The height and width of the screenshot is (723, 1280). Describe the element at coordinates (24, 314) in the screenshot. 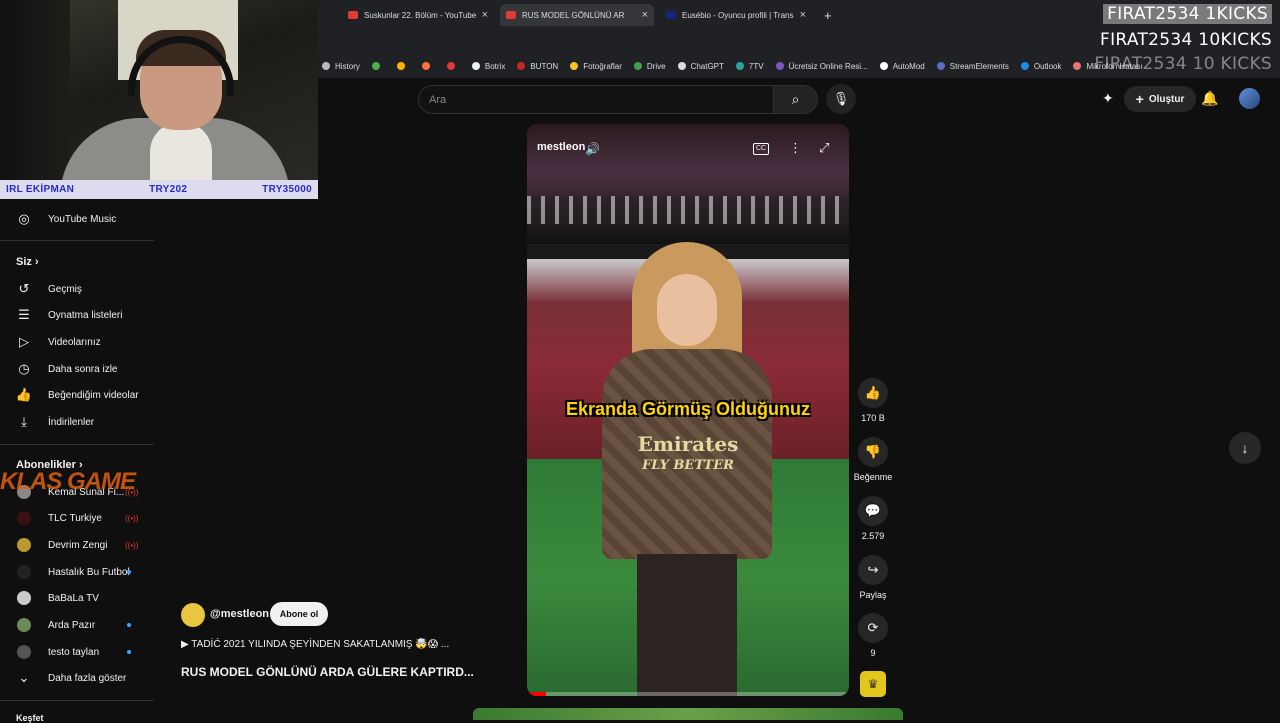

I see `playlist-icon: ☰` at that location.